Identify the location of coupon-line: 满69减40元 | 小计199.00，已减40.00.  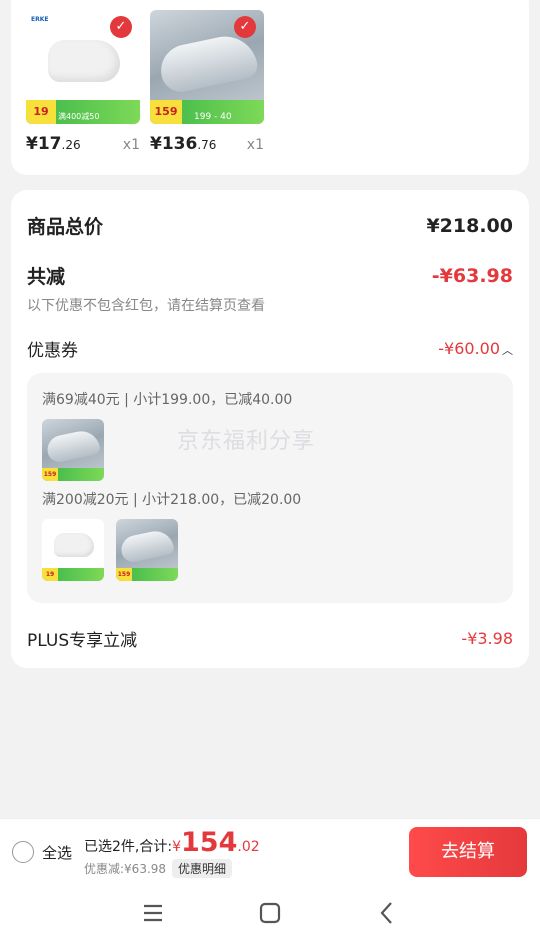
(167, 400).